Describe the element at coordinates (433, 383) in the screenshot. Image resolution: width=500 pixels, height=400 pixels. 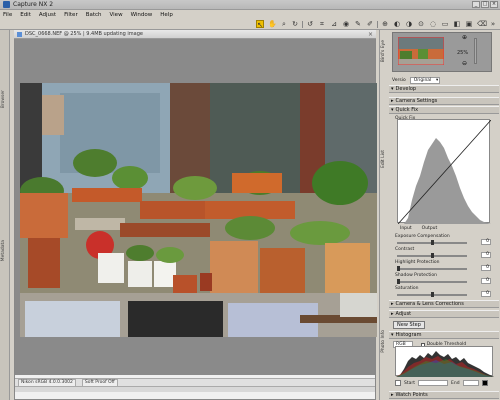
I see `start-value` at that location.